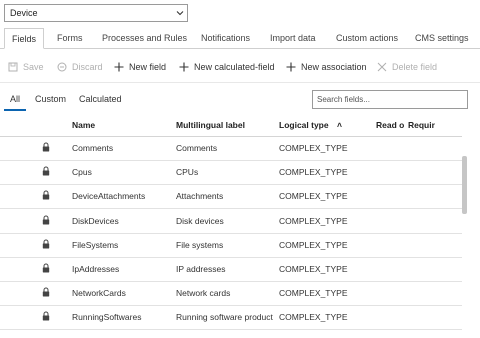 This screenshot has height=338, width=480. I want to click on filter-tab-custom: Custom, so click(50, 99).